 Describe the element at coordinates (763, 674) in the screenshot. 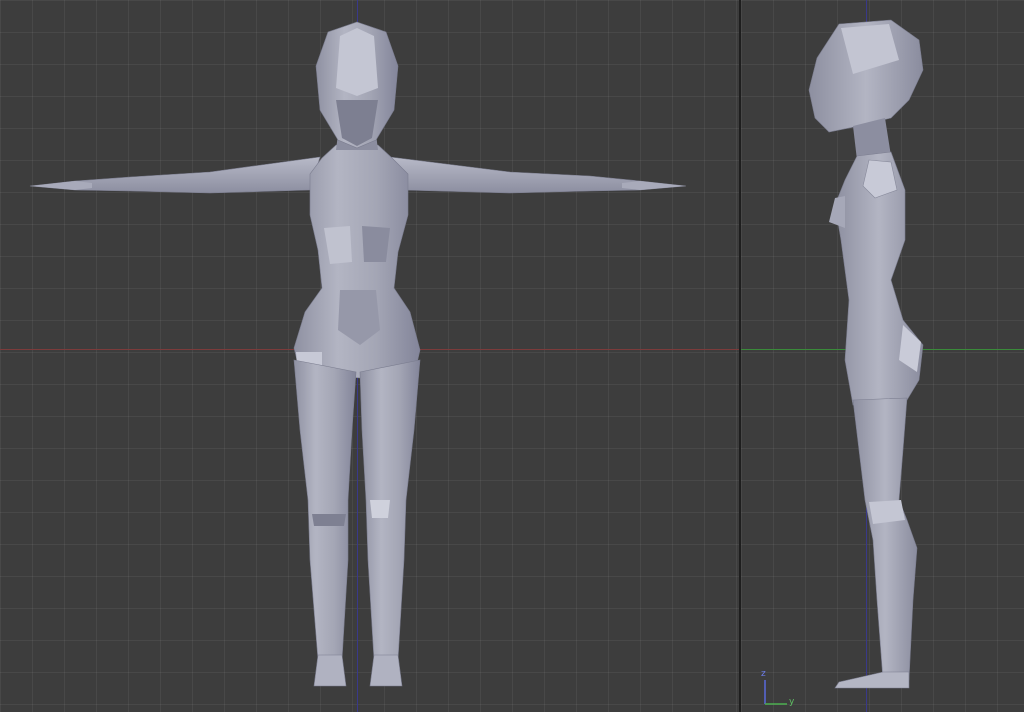

I see `gizmo-z-label: z` at that location.